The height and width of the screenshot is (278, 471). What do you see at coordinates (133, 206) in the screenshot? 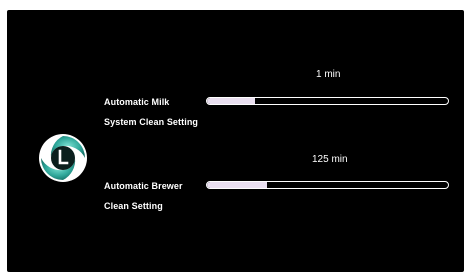
I see `brewer-clean-label-line2: Clean Setting` at bounding box center [133, 206].